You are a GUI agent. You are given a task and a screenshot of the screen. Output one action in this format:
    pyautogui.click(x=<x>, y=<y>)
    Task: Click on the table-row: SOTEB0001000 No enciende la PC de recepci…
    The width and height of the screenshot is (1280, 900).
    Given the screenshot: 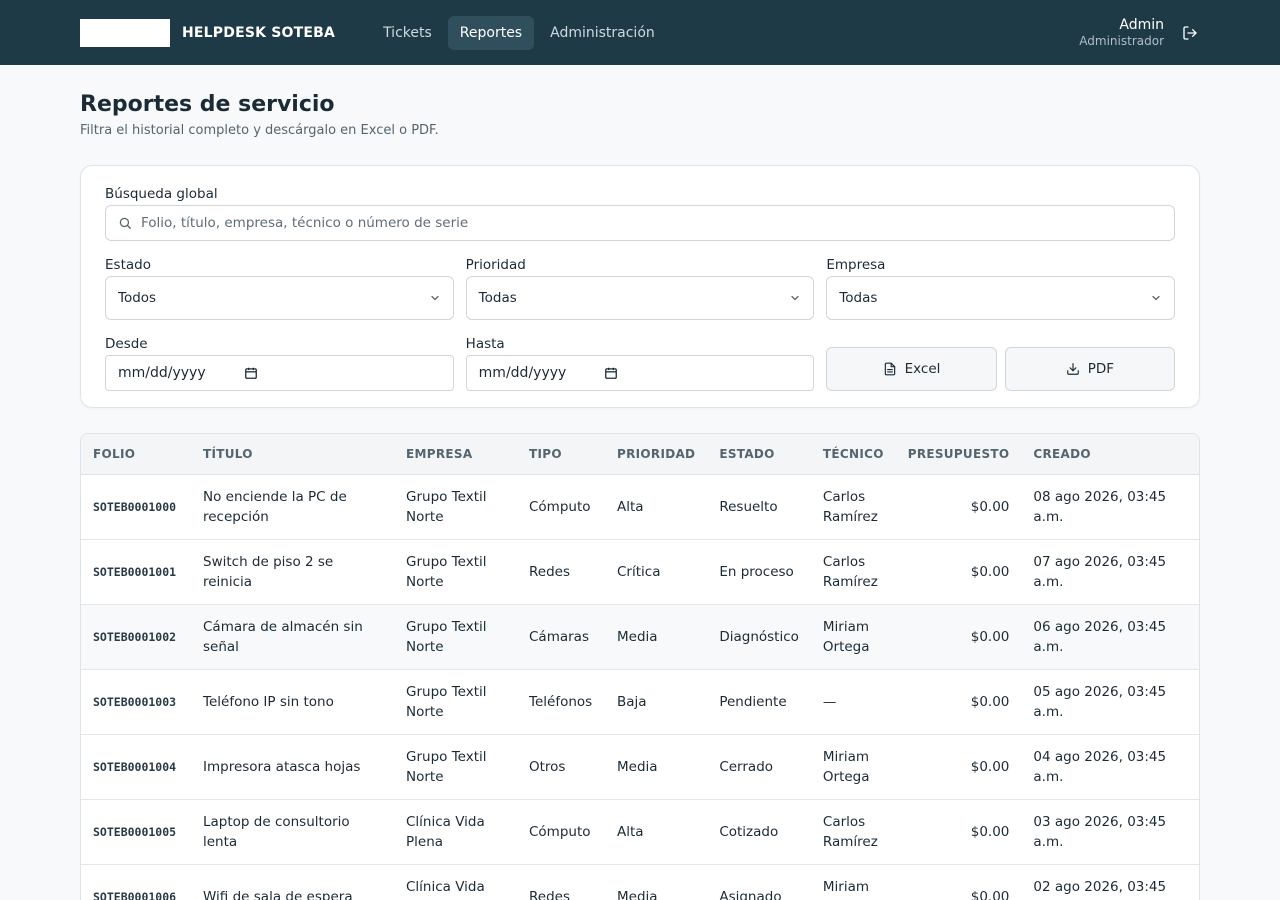 What is the action you would take?
    pyautogui.click(x=640, y=506)
    